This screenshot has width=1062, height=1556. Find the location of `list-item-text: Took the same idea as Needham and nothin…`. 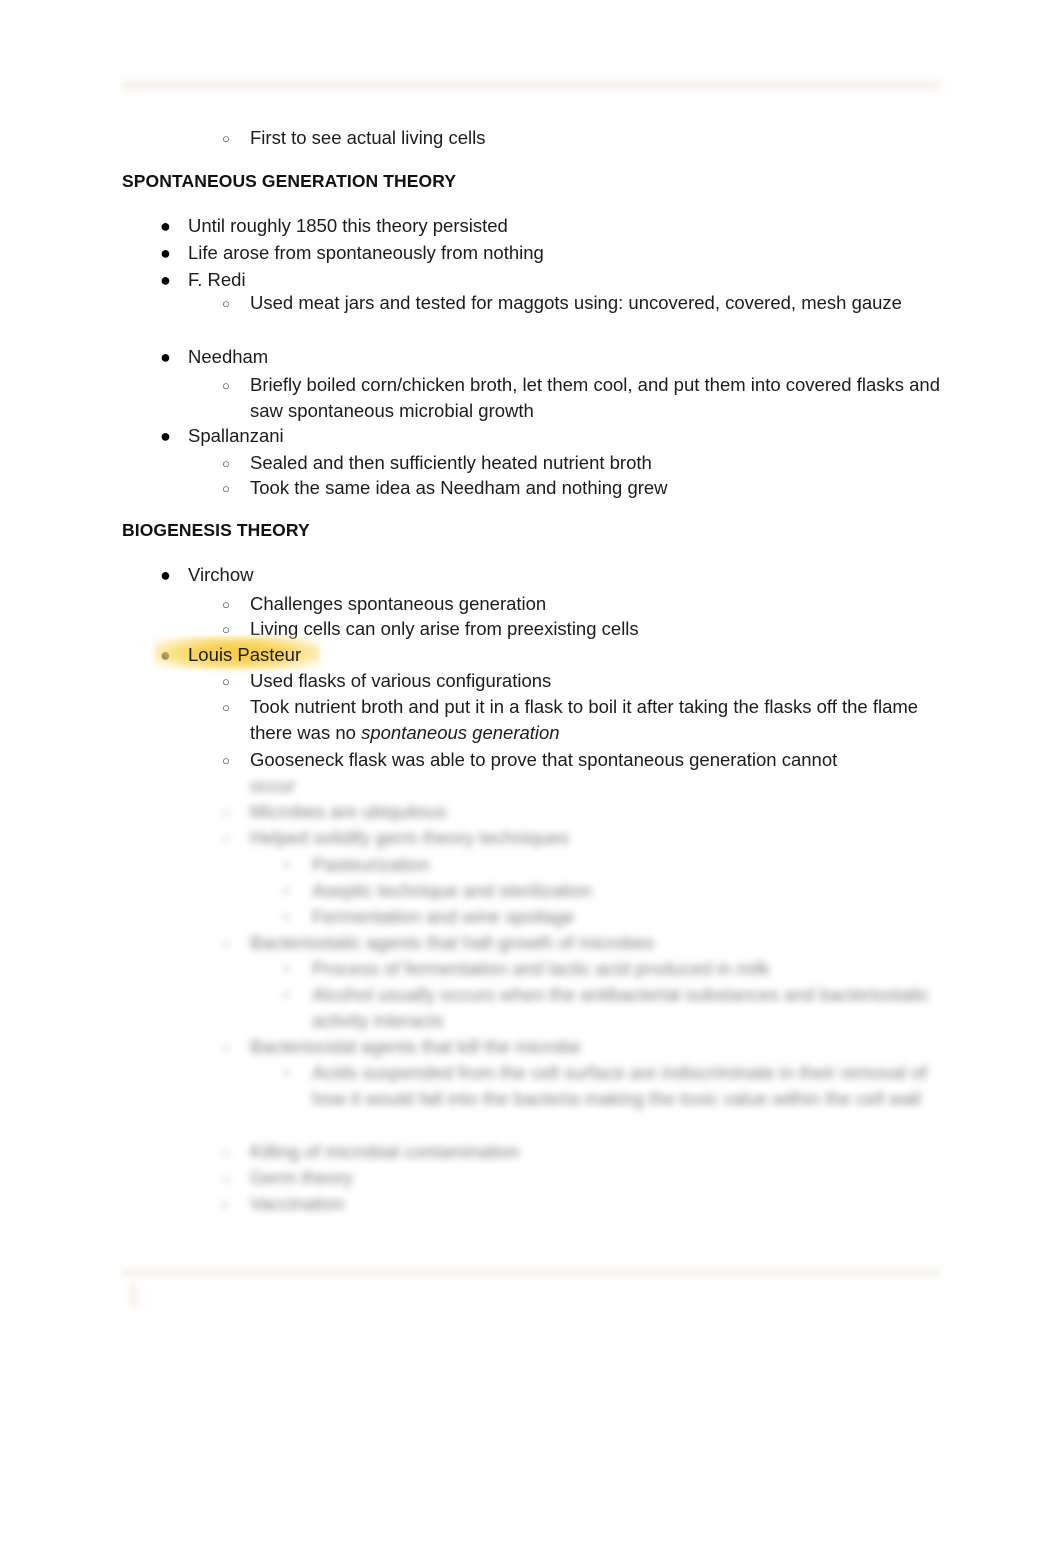

list-item-text: Took the same idea as Needham and nothin… is located at coordinates (459, 487).